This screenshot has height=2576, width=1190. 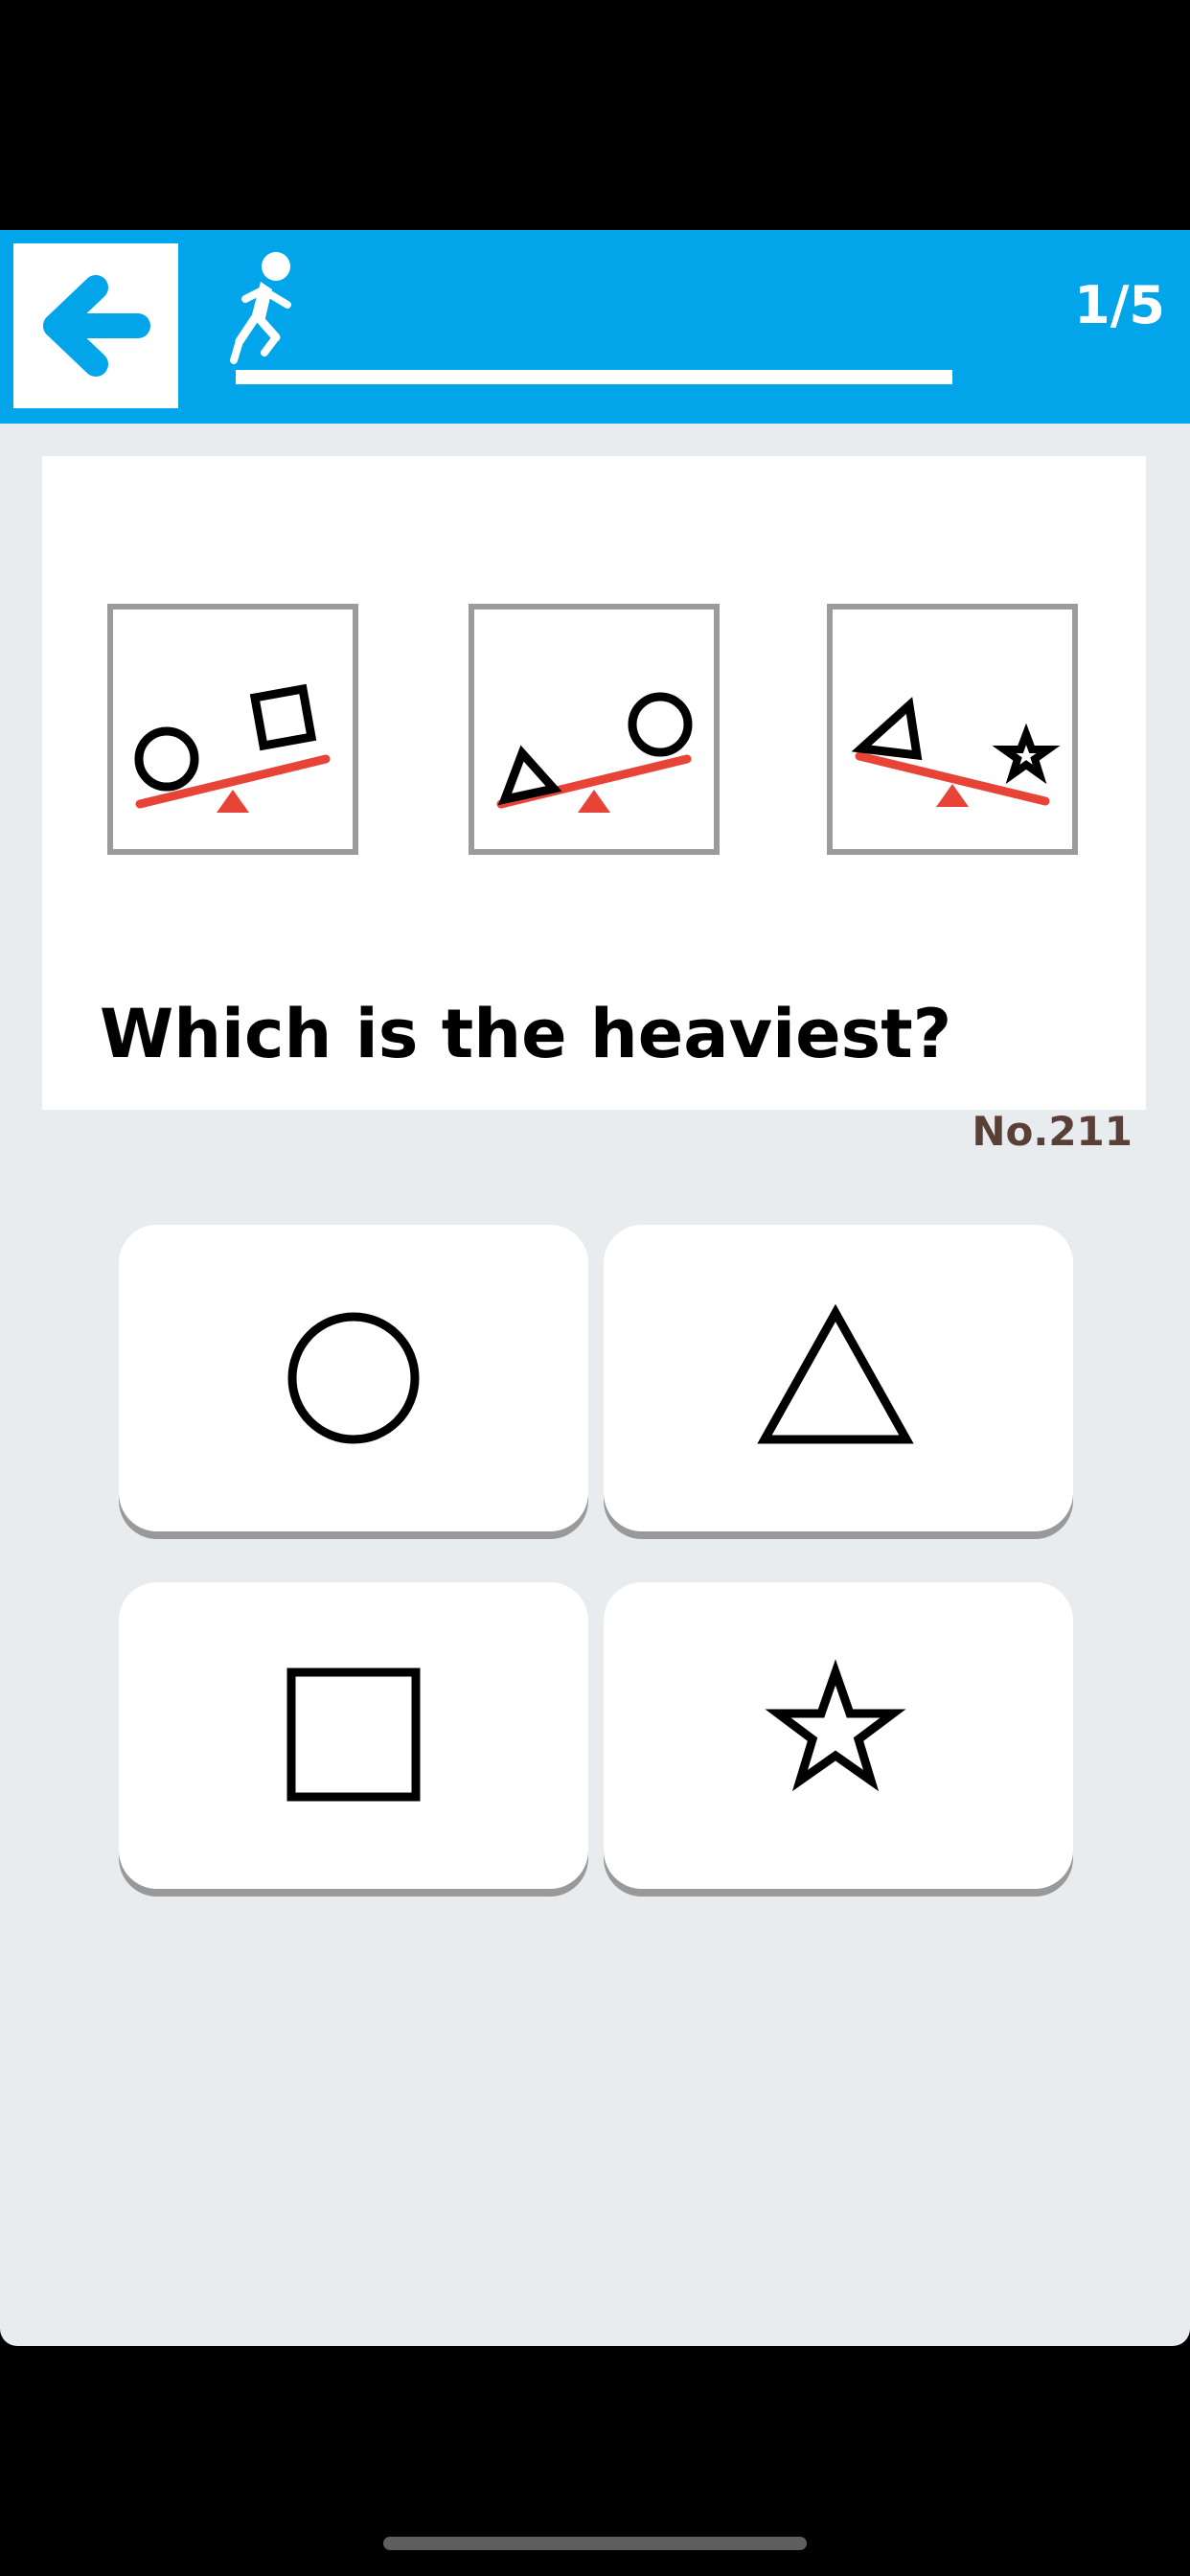 I want to click on answer-circle-button, so click(x=354, y=1378).